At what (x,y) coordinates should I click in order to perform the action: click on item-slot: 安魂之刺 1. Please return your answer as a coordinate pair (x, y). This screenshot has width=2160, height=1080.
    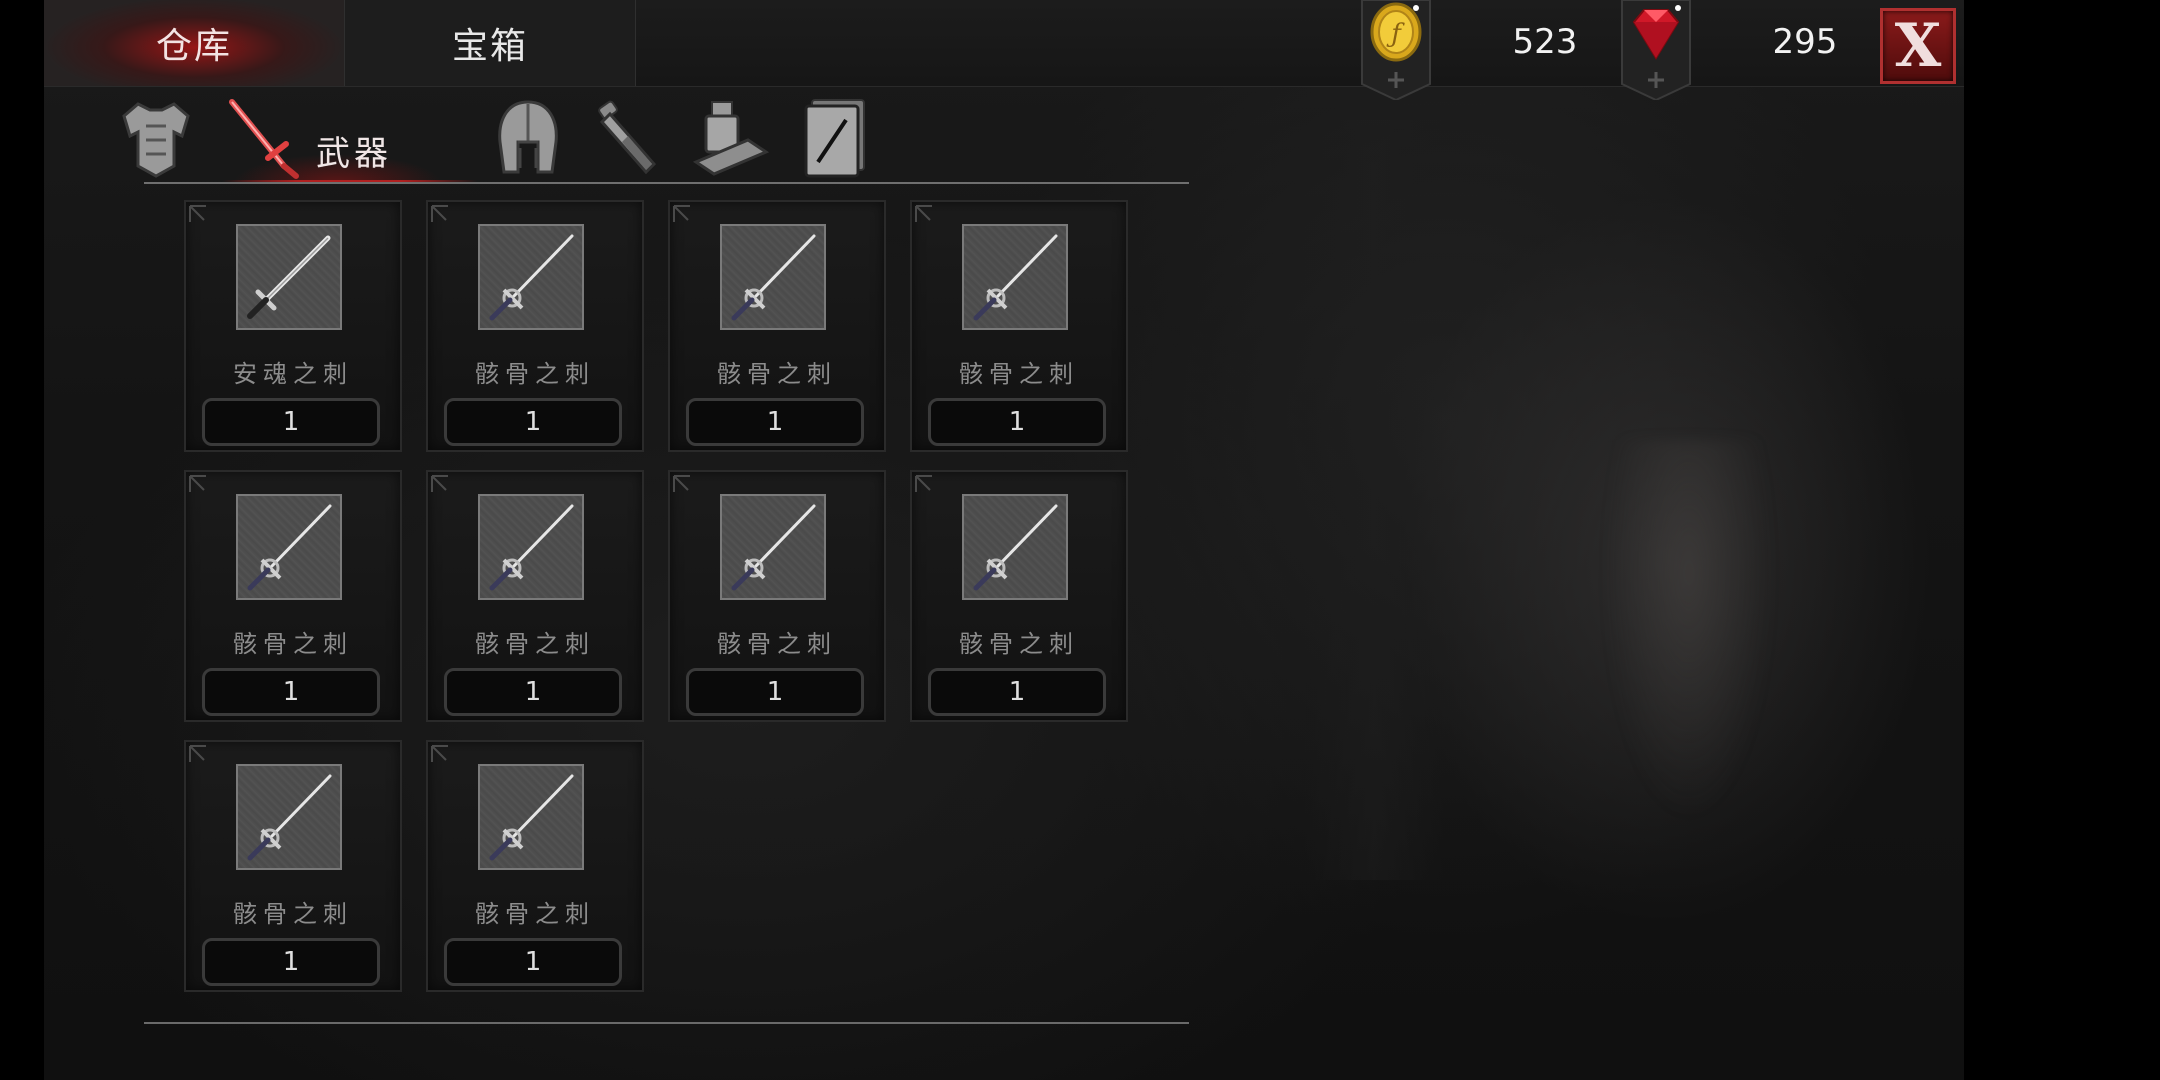
    Looking at the image, I should click on (293, 326).